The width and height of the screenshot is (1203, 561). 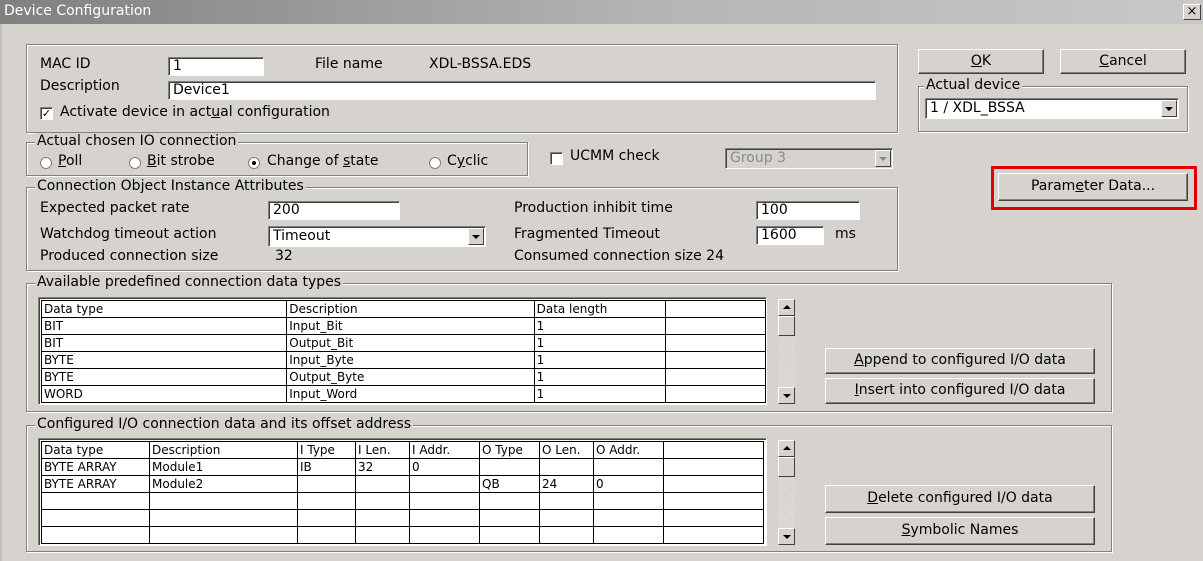 I want to click on consumed-size-value: 24, so click(x=715, y=256).